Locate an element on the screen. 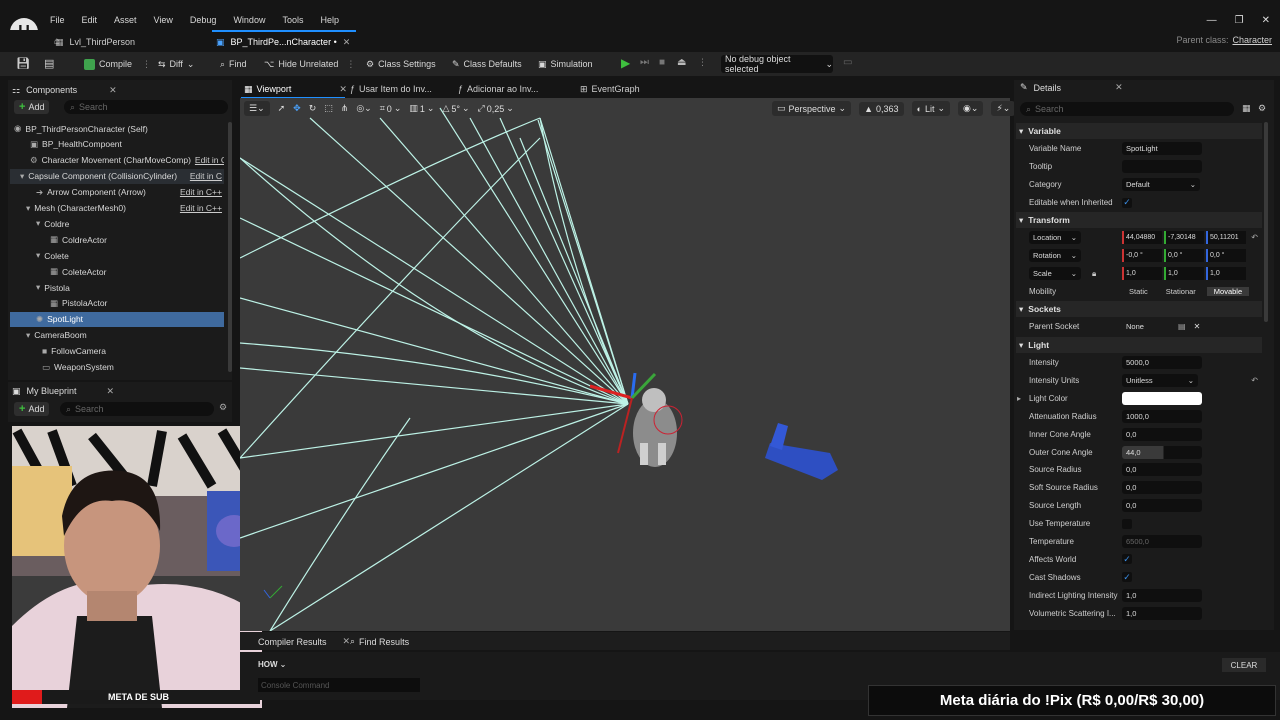 The width and height of the screenshot is (1280, 720). expand-icon: ▸ is located at coordinates (1019, 398).